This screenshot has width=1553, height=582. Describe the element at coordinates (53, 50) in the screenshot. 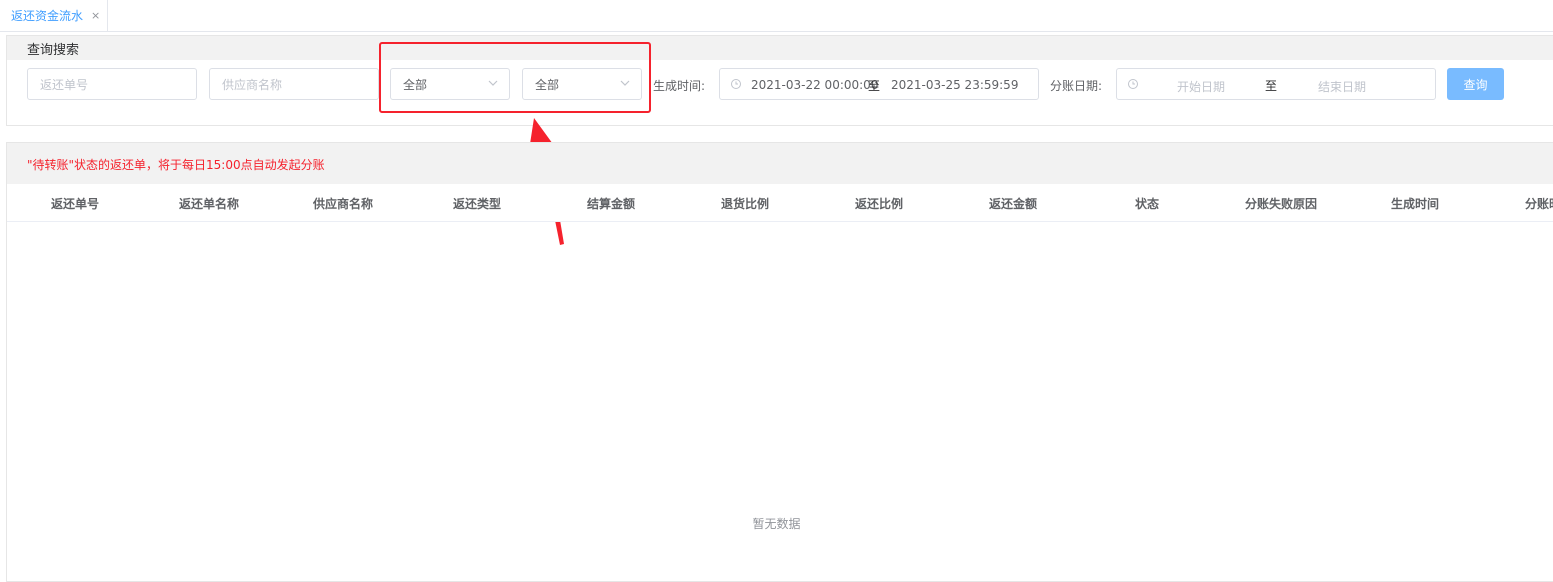

I see `search-title: 查询搜索` at that location.